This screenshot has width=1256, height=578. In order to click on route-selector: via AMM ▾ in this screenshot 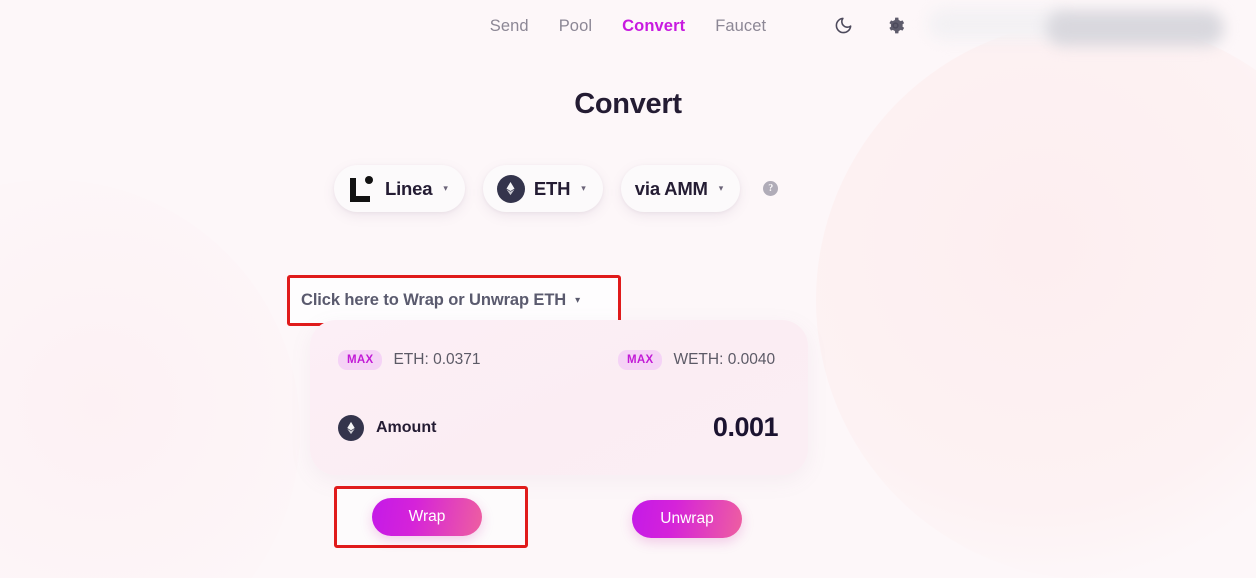, I will do `click(680, 188)`.